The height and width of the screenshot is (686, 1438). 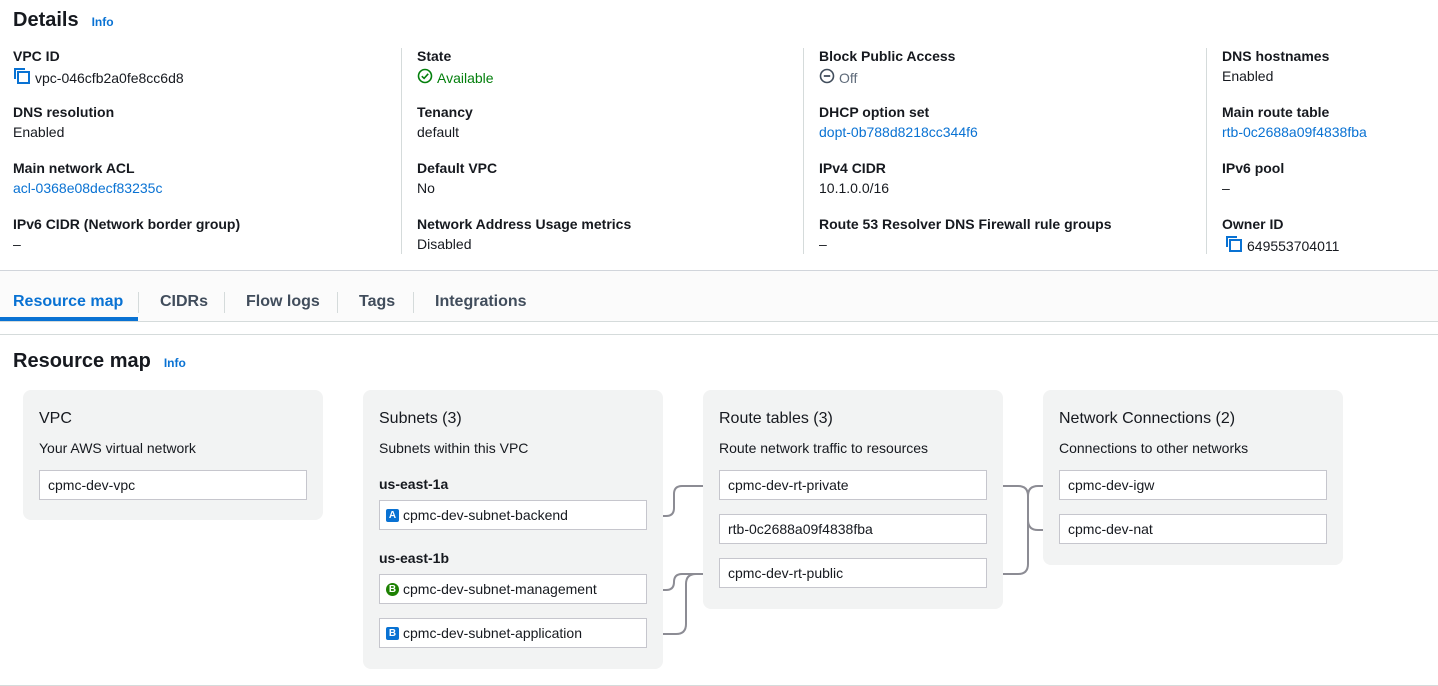 I want to click on route-table-item: cpmc-dev-rt-private, so click(x=853, y=485).